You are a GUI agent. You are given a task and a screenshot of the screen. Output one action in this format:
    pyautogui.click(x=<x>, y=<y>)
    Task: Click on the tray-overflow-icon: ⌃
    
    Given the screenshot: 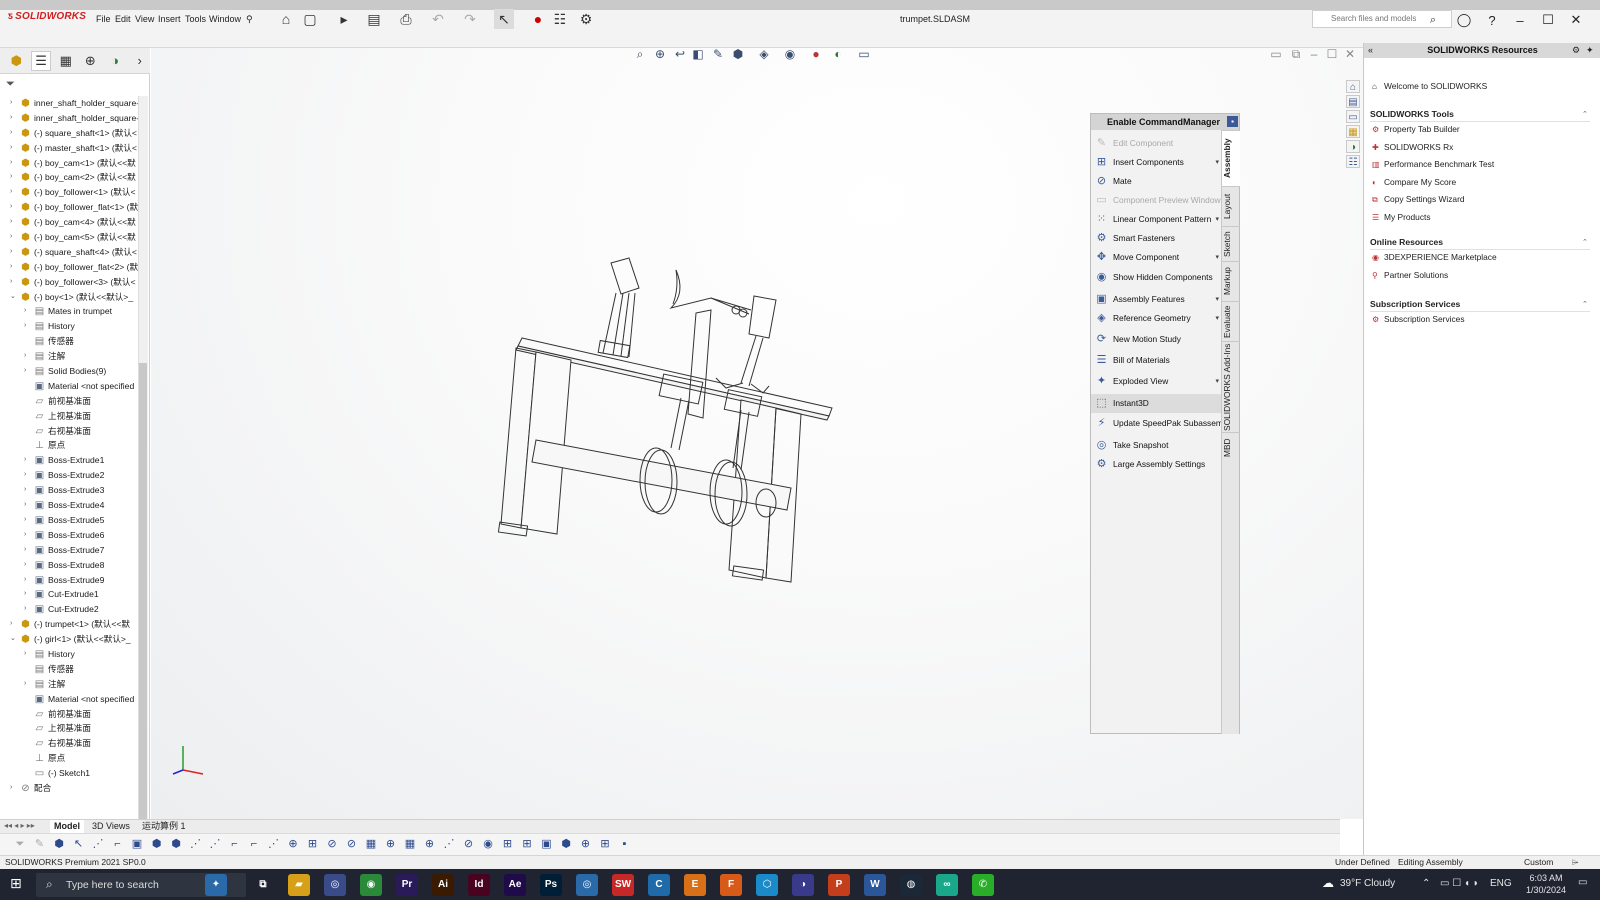 What is the action you would take?
    pyautogui.click(x=1426, y=883)
    